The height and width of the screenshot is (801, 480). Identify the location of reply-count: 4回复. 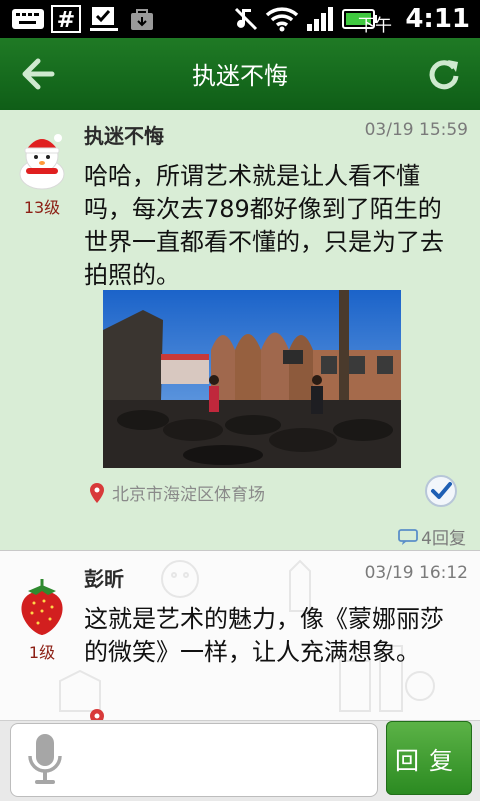
(432, 536).